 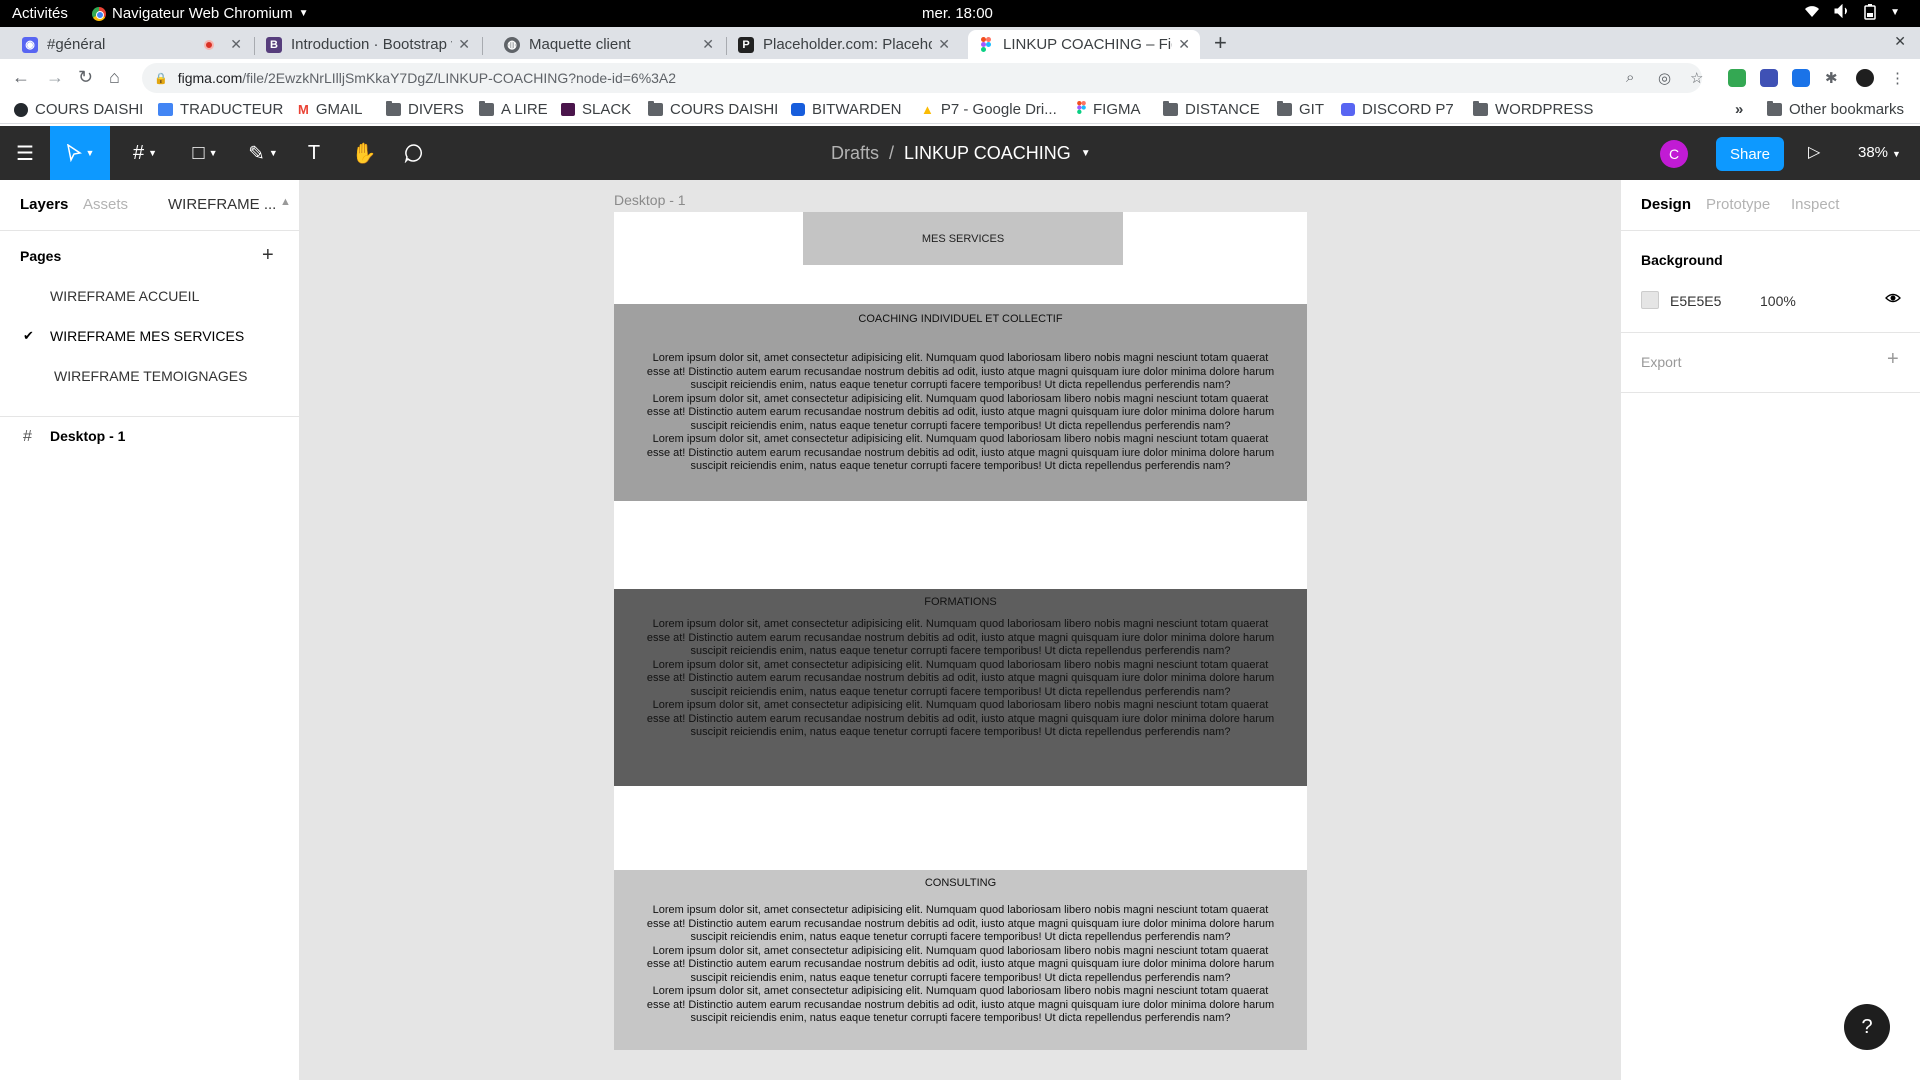 What do you see at coordinates (1211, 109) in the screenshot?
I see `bookmark-distance: DISTANCE` at bounding box center [1211, 109].